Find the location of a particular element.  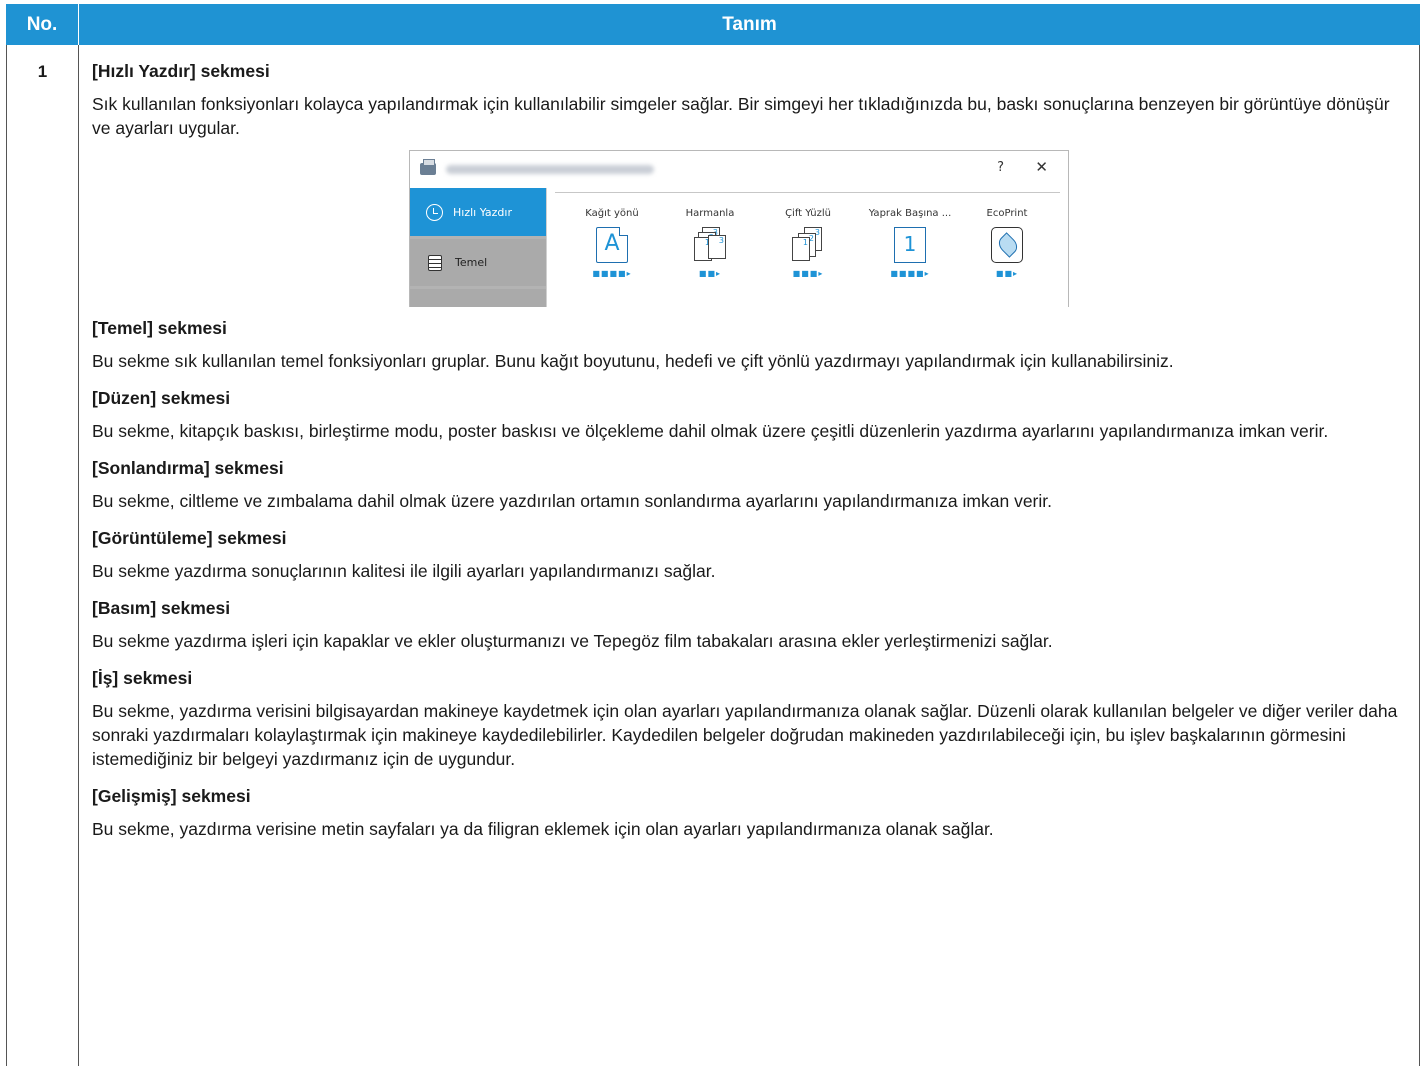

tab-quick-print: Hızlı Yazdır is located at coordinates (478, 212).